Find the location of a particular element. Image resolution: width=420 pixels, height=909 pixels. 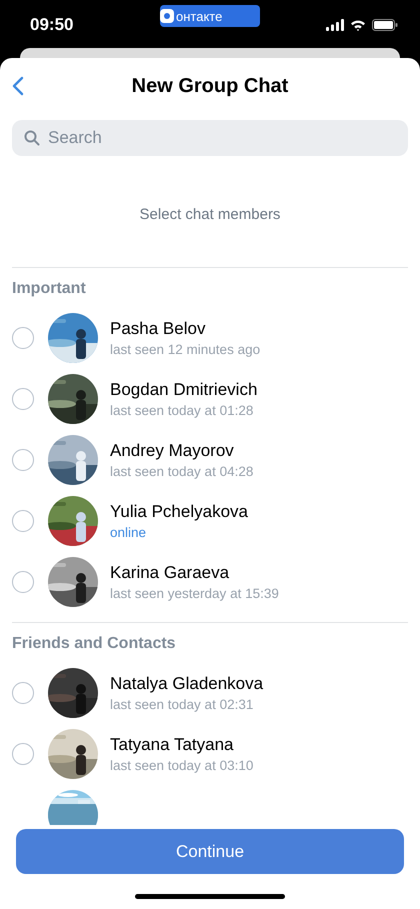

search-field: Search is located at coordinates (210, 138).